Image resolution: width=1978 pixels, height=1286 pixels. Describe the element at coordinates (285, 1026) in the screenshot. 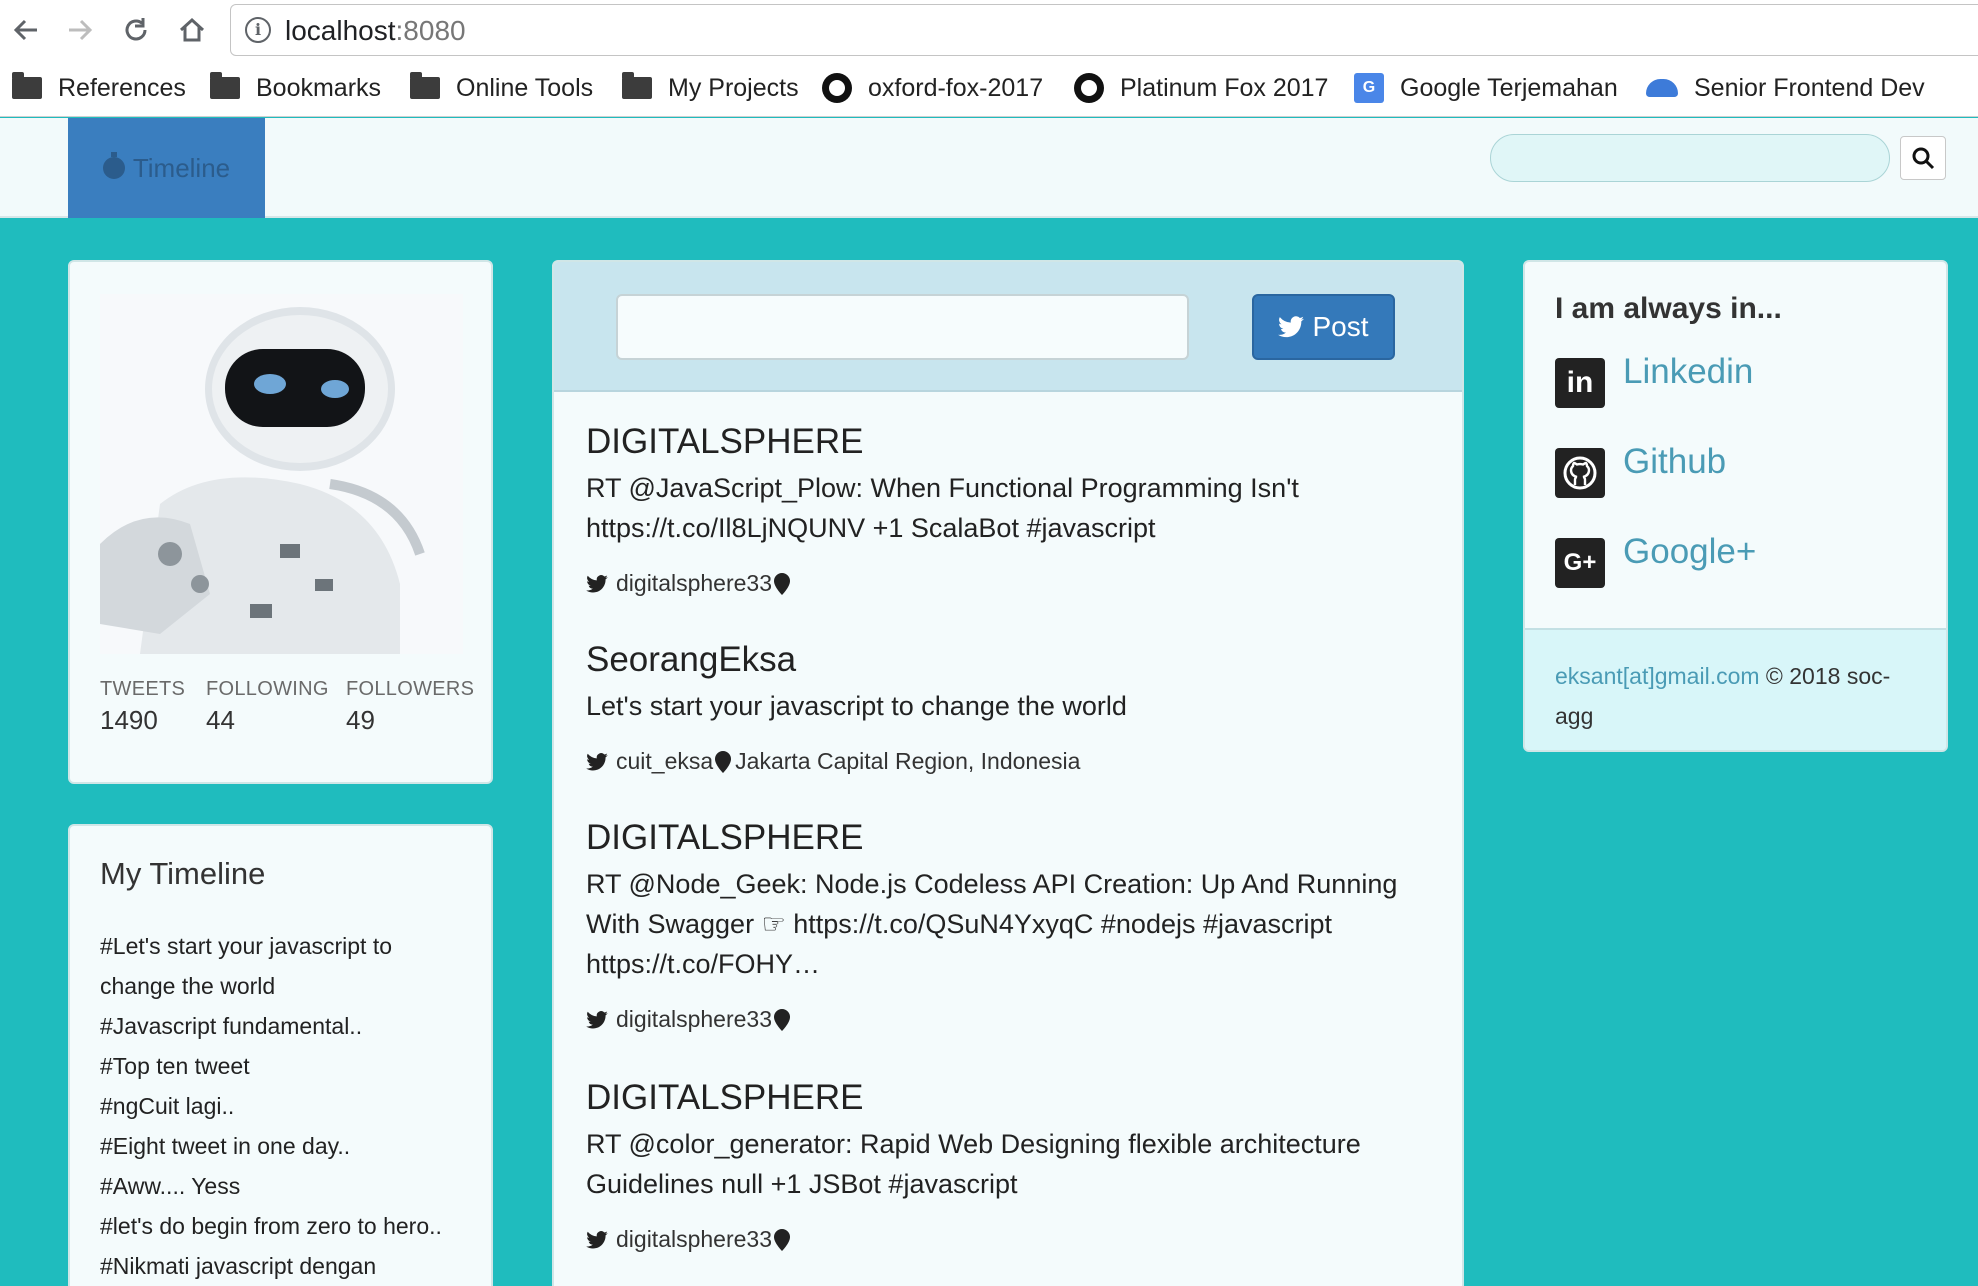

I see `timeline-item: #Javascript fundamental..` at that location.